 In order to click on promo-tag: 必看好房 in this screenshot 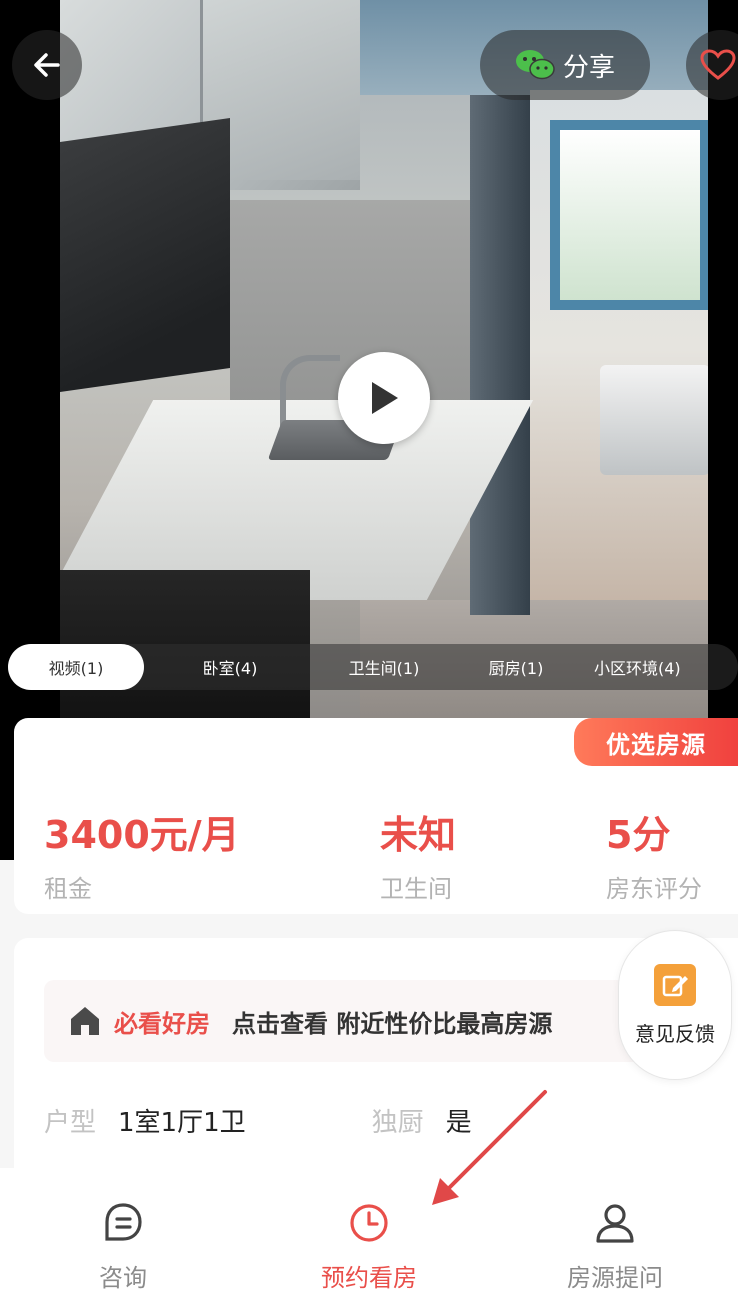, I will do `click(162, 1023)`.